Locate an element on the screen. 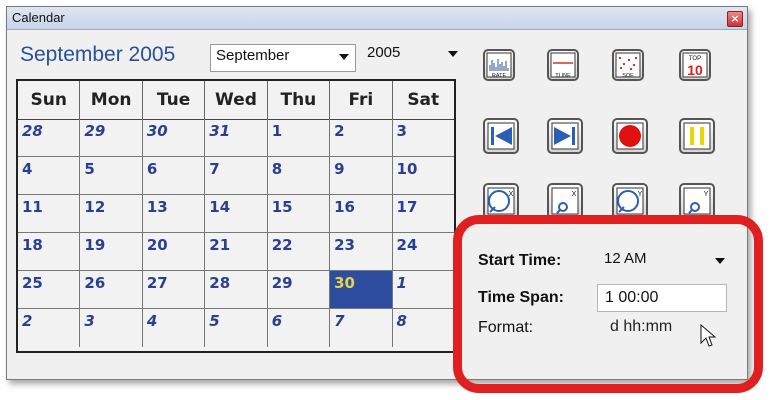 The image size is (772, 400). zoom-x-in-icon: X is located at coordinates (501, 201).